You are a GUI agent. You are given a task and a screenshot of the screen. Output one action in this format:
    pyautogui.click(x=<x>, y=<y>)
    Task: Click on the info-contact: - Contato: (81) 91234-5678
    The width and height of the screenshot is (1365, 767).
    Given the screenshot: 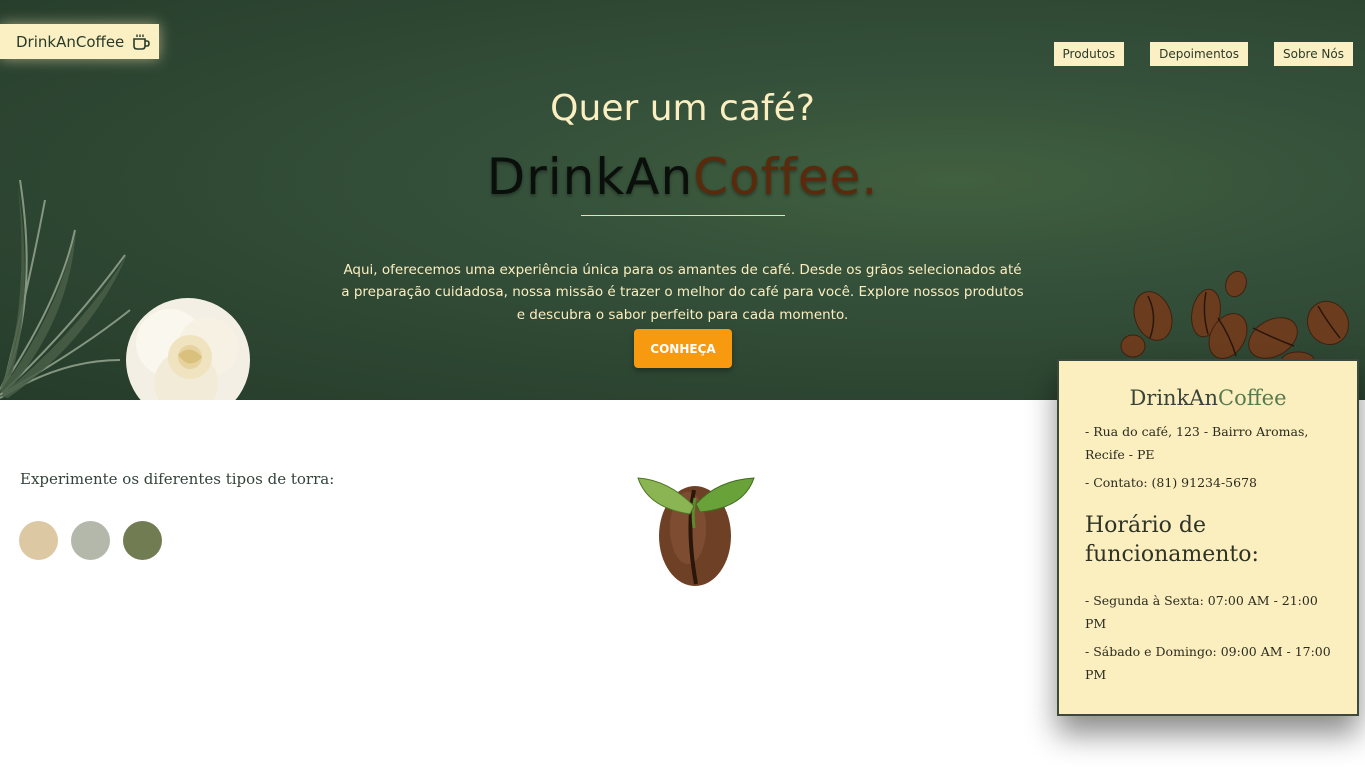 What is the action you would take?
    pyautogui.click(x=1171, y=482)
    